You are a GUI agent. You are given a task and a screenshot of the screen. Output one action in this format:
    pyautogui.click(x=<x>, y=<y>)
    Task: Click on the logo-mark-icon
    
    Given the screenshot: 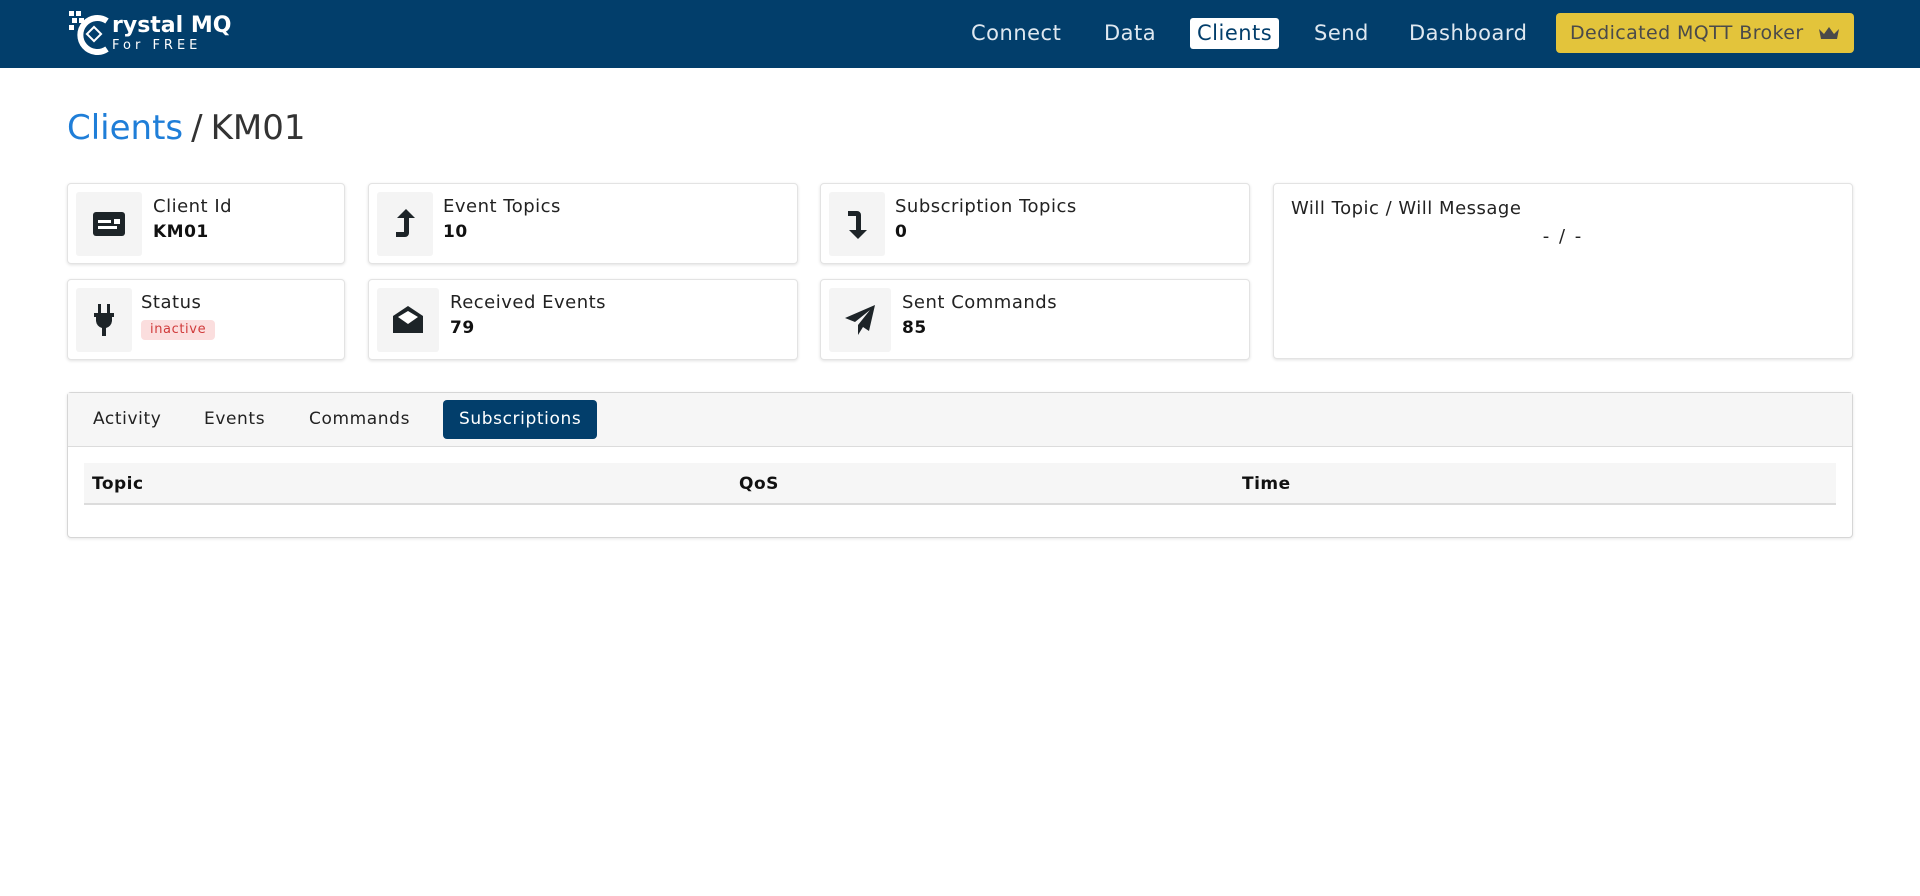 What is the action you would take?
    pyautogui.click(x=89, y=33)
    